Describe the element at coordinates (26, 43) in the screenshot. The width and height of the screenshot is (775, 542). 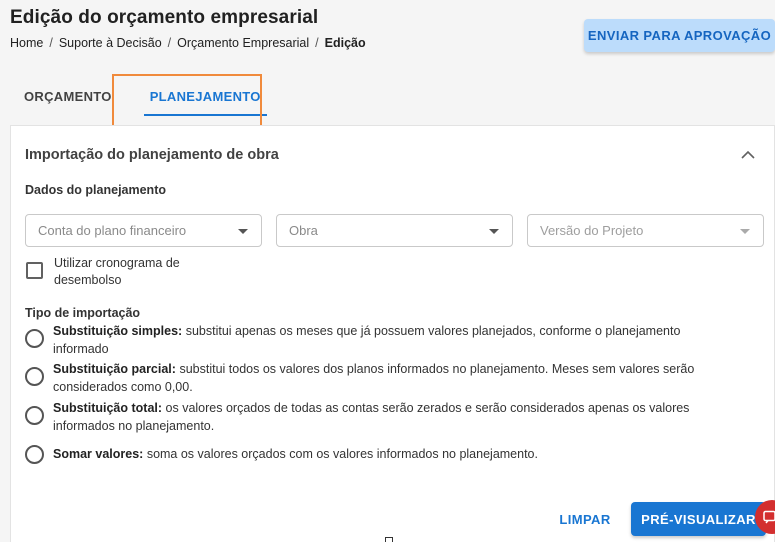
I see `breadcrumb-home: Home` at that location.